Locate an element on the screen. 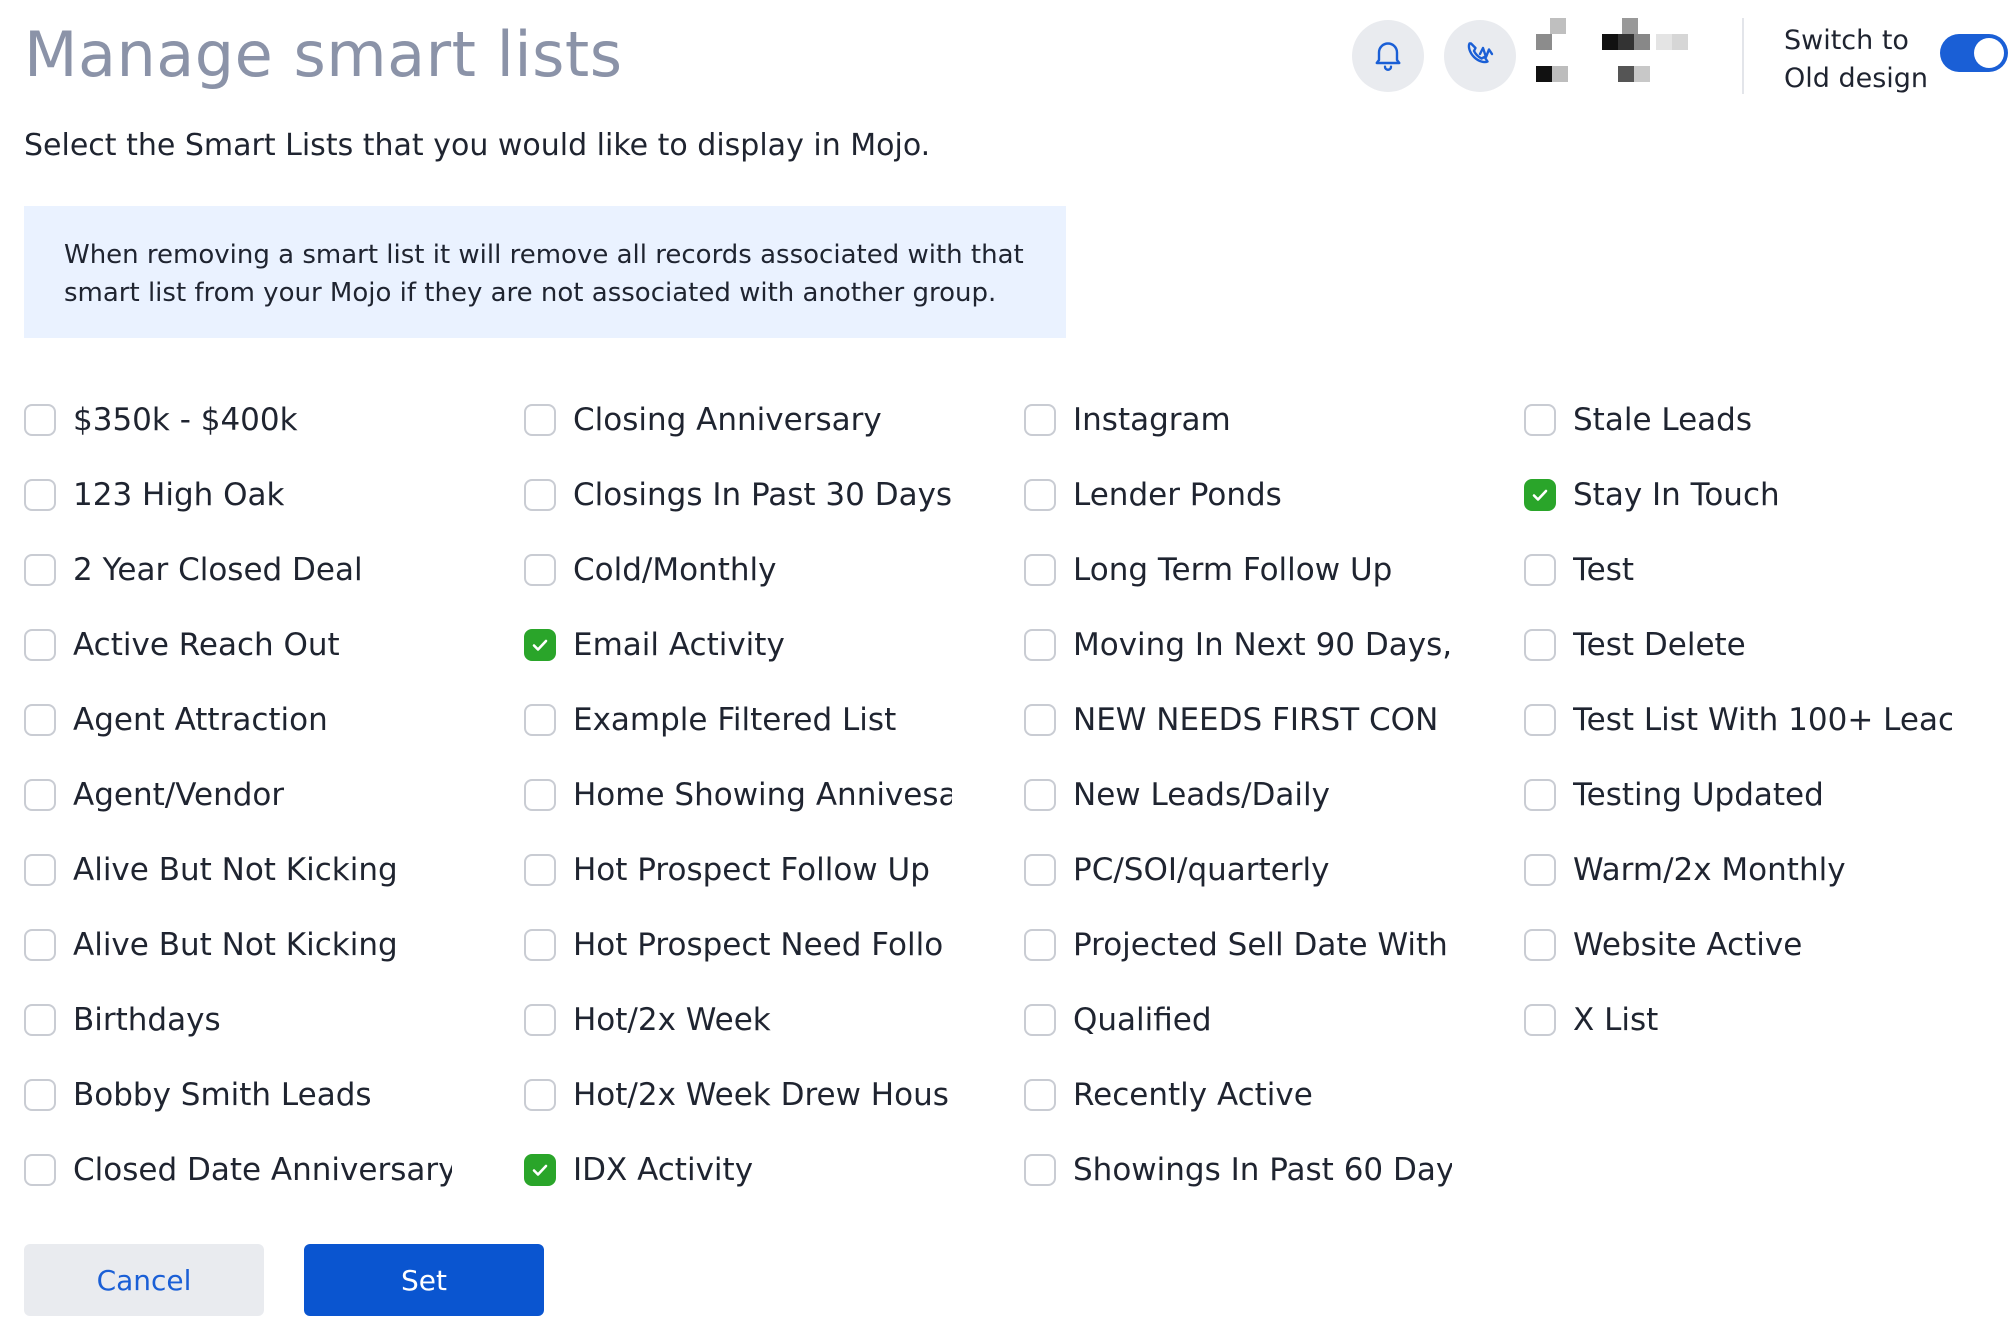  smart-list-item: Test is located at coordinates (1738, 569).